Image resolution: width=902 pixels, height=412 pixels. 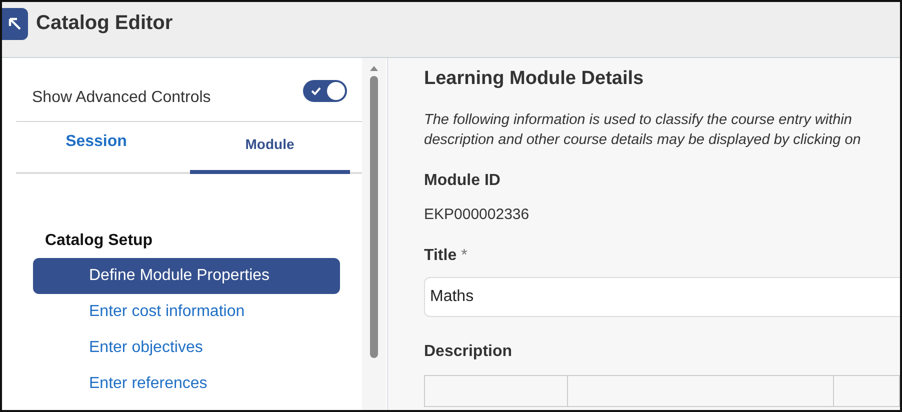 I want to click on check-icon, so click(x=316, y=91).